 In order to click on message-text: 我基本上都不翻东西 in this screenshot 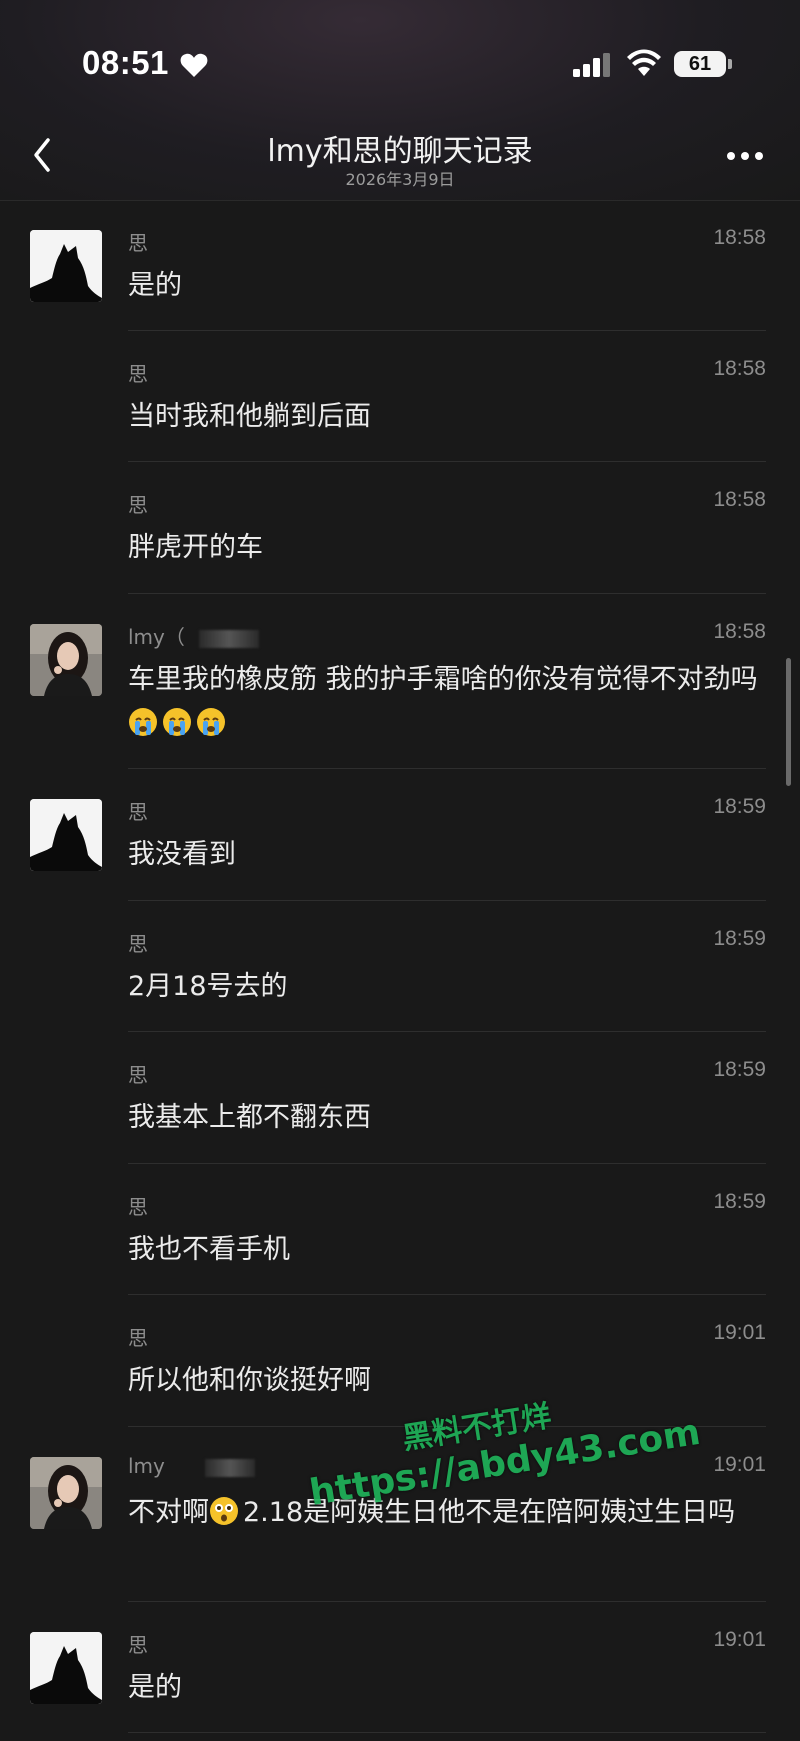, I will do `click(448, 1118)`.